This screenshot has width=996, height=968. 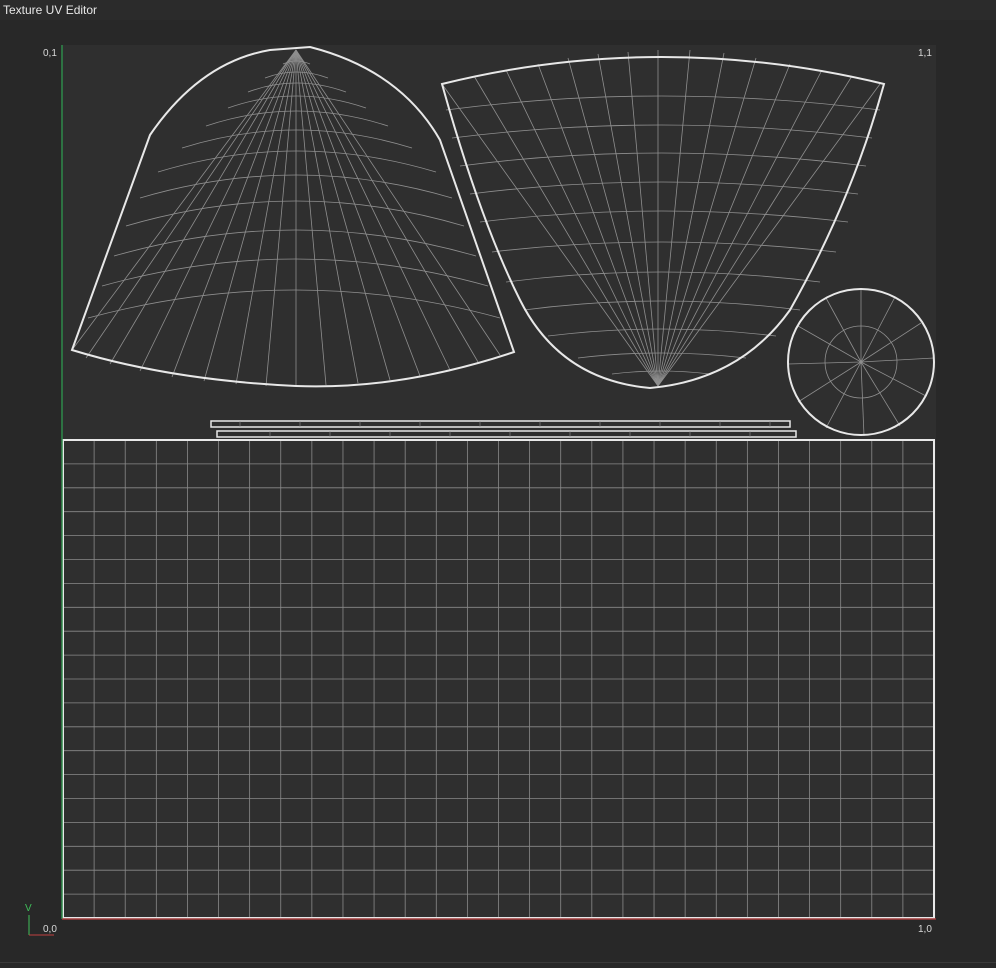 What do you see at coordinates (50, 53) in the screenshot?
I see `uv-corner-label-top-left: 0,1` at bounding box center [50, 53].